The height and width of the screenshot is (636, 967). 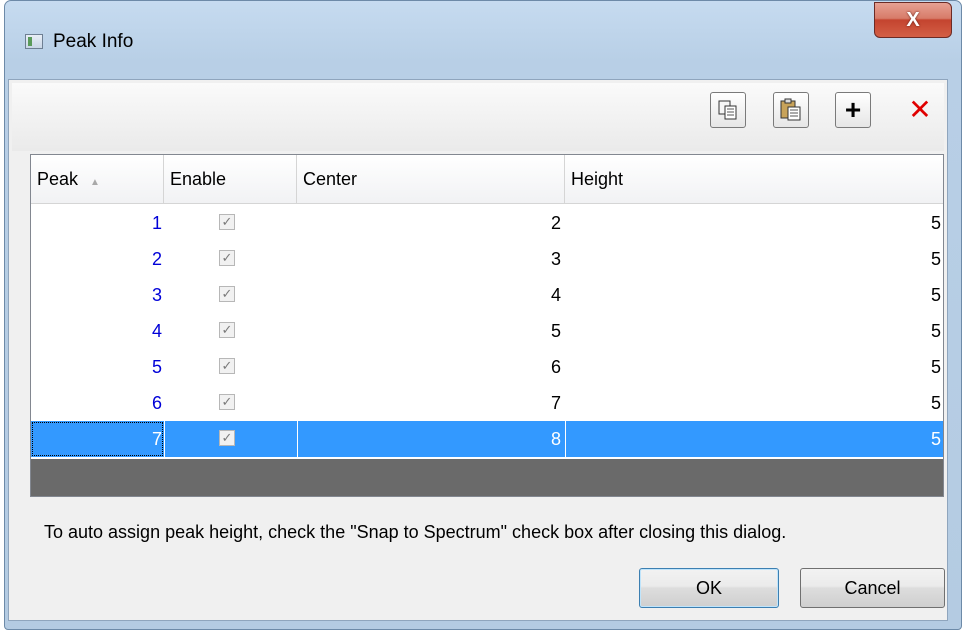 I want to click on table-row: 2 ✓ 3 5, so click(x=487, y=259).